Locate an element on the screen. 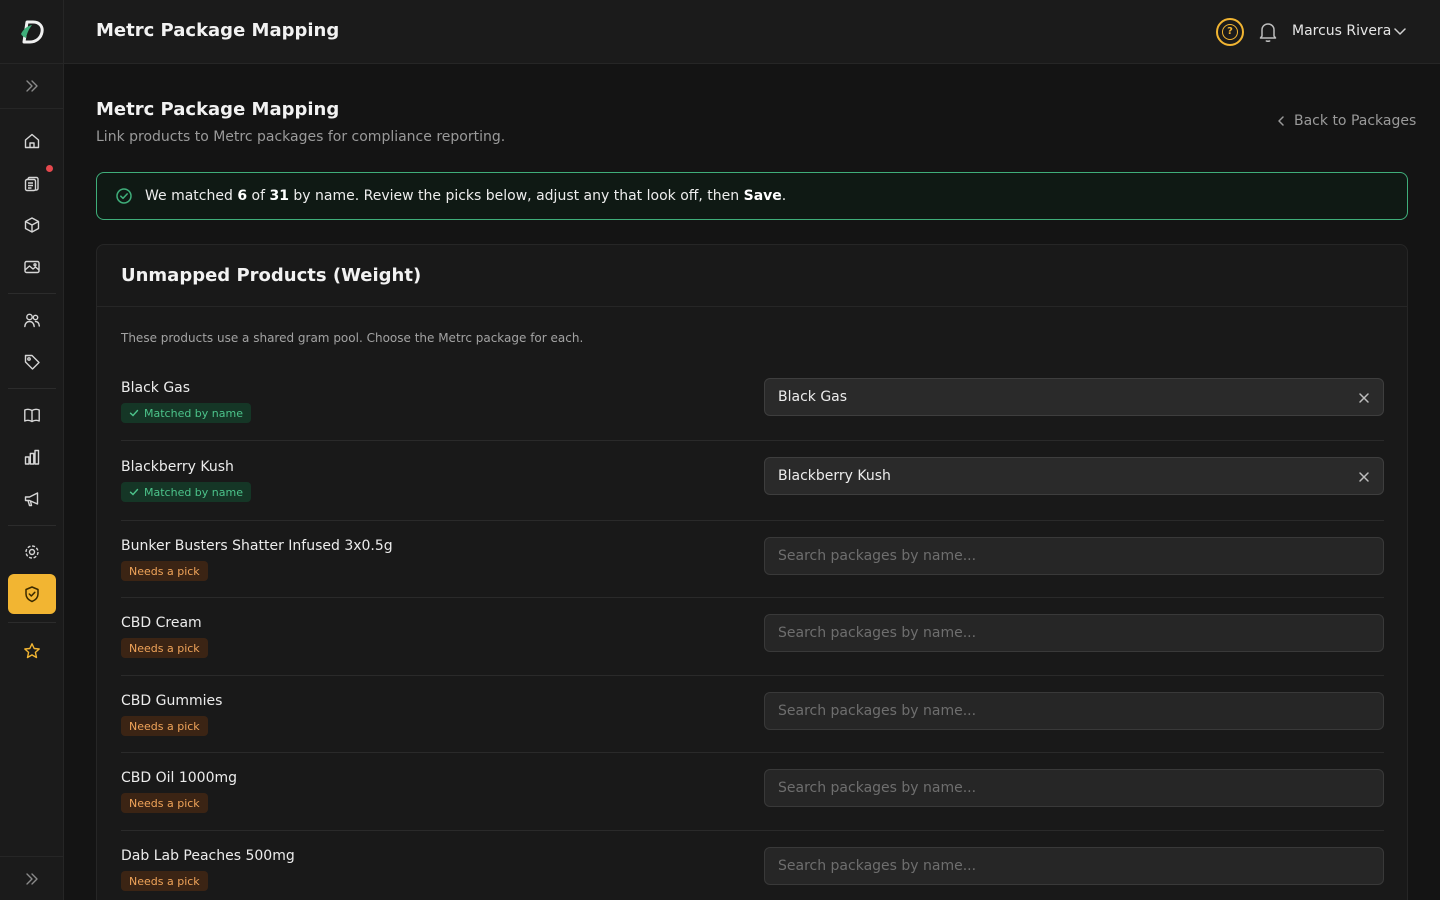  package-select: Black Gas is located at coordinates (1074, 397).